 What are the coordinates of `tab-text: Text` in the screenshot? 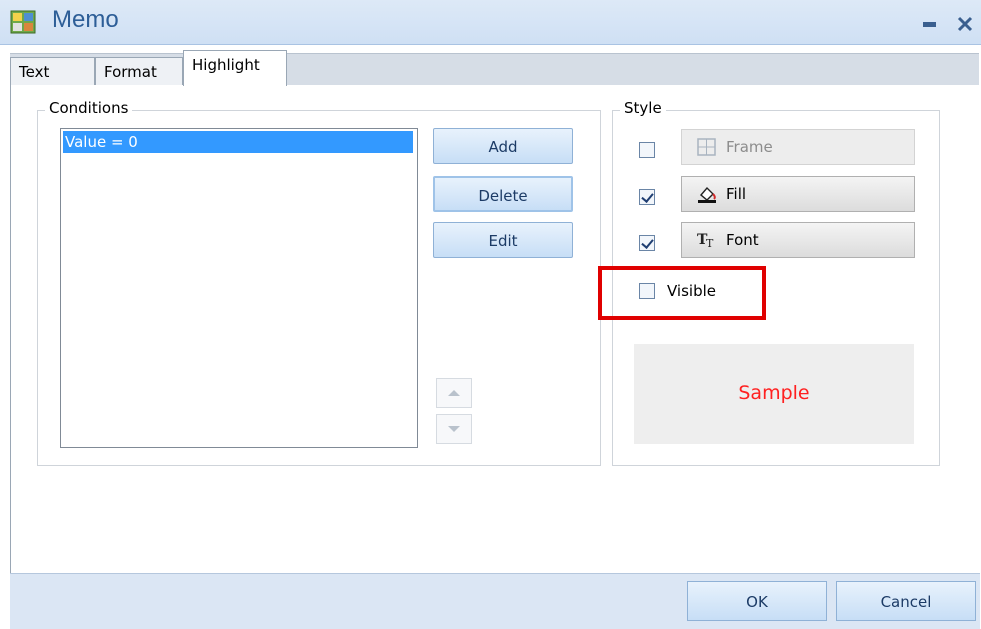 It's located at (52, 71).